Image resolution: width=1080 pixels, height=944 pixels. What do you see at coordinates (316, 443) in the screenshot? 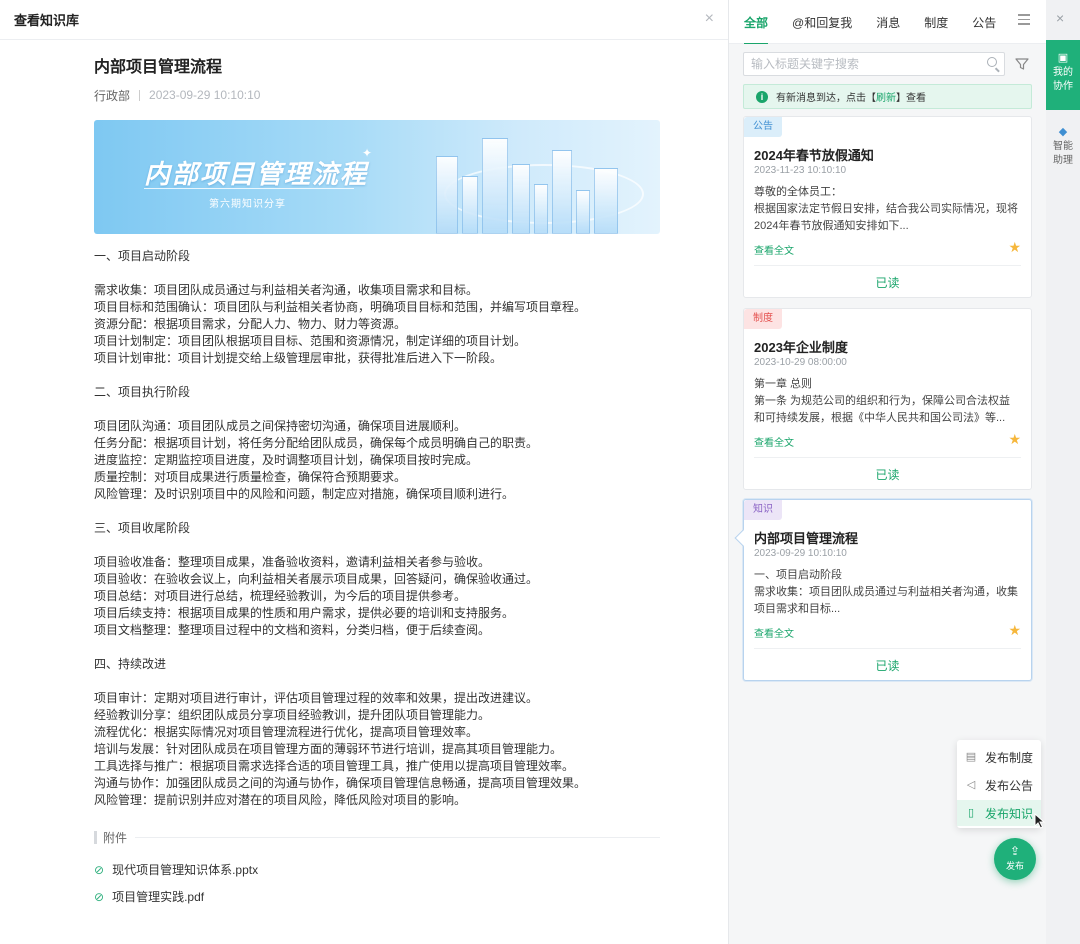
I see `body-line: 任务分配：根据项目计划，将任务分配给团队成员，确保每个成员明确自己的职责。` at bounding box center [316, 443].